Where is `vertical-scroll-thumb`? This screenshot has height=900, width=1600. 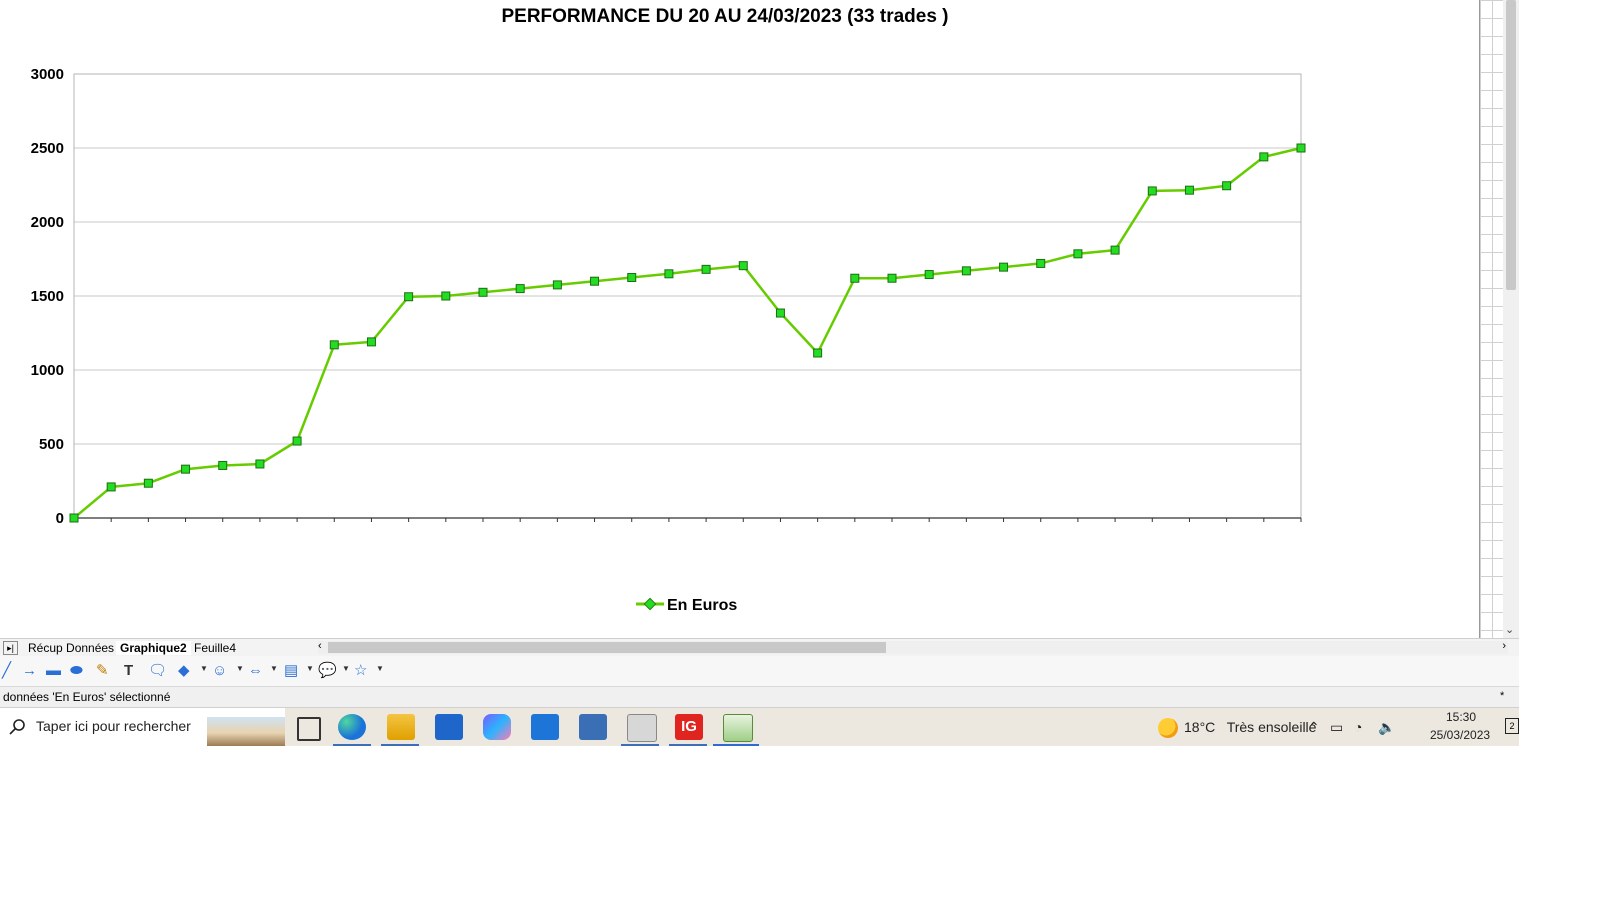 vertical-scroll-thumb is located at coordinates (1511, 145).